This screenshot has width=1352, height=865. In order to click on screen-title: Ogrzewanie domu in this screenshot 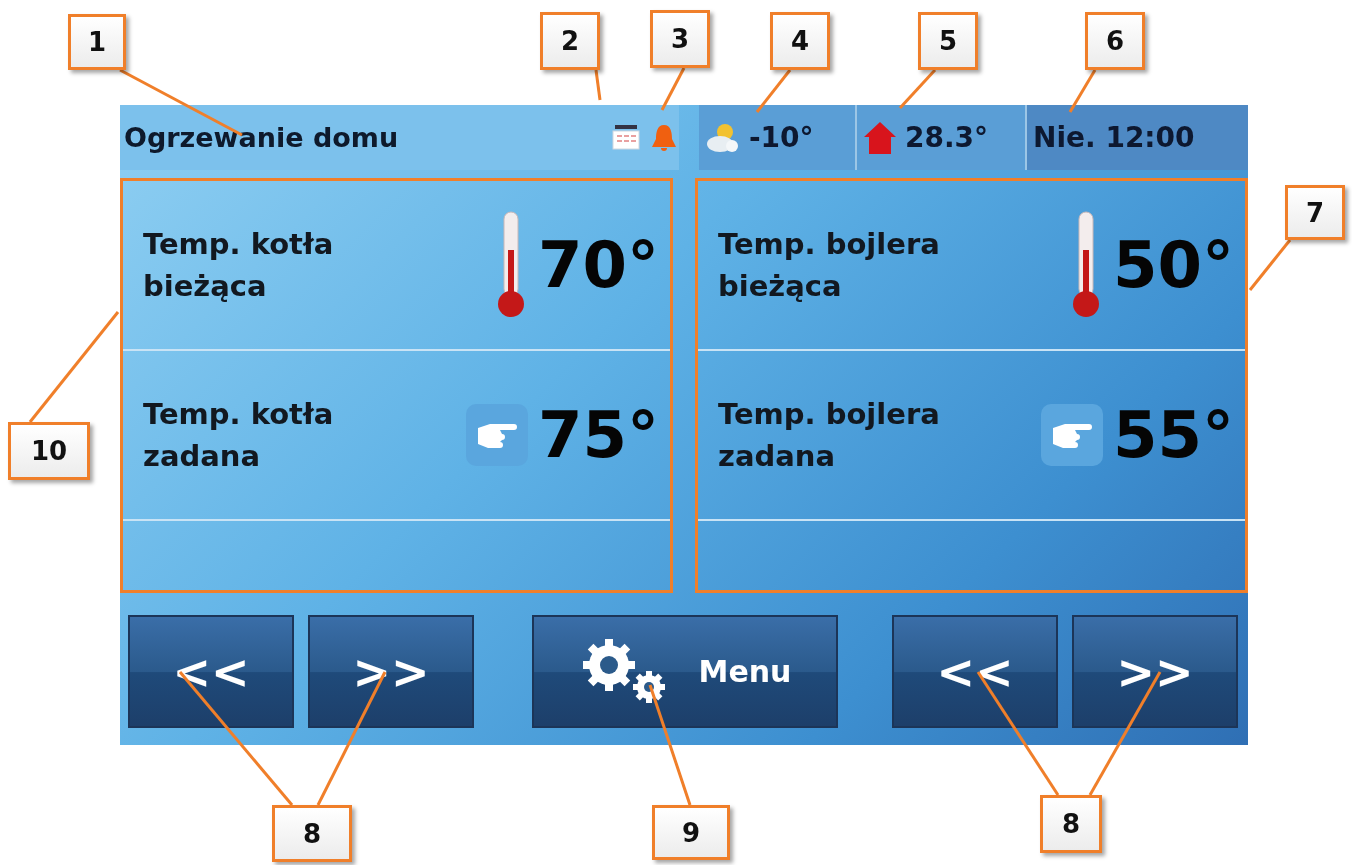, I will do `click(262, 137)`.